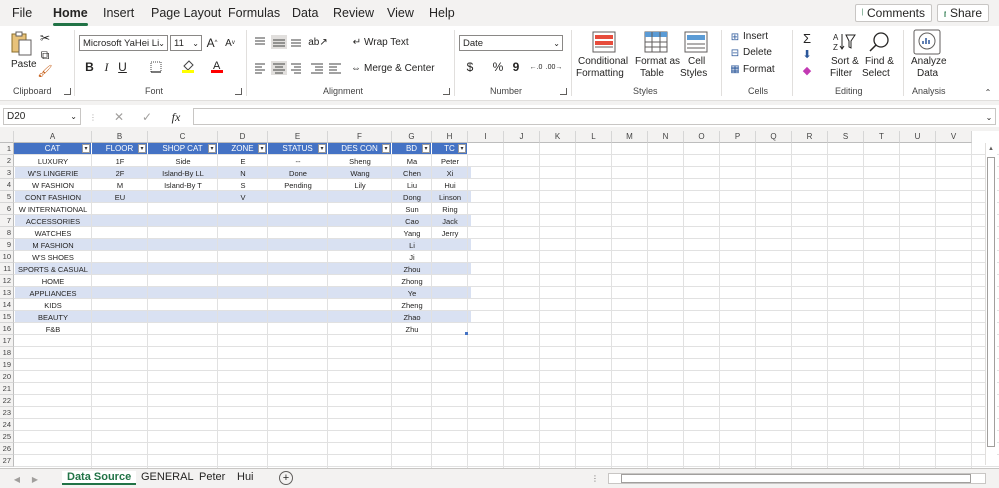 This screenshot has width=999, height=488. I want to click on row-header: 5, so click(7, 197).